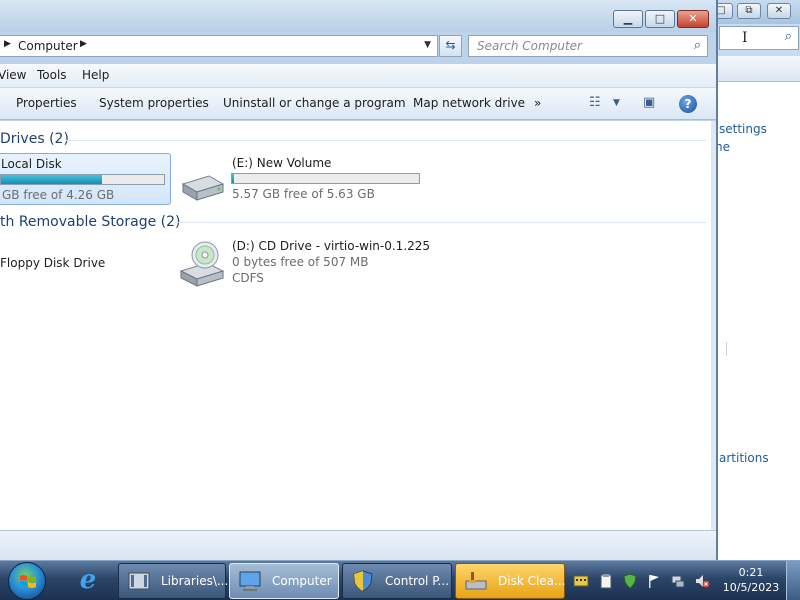  Describe the element at coordinates (793, 580) in the screenshot. I see `show-desktop-button` at that location.